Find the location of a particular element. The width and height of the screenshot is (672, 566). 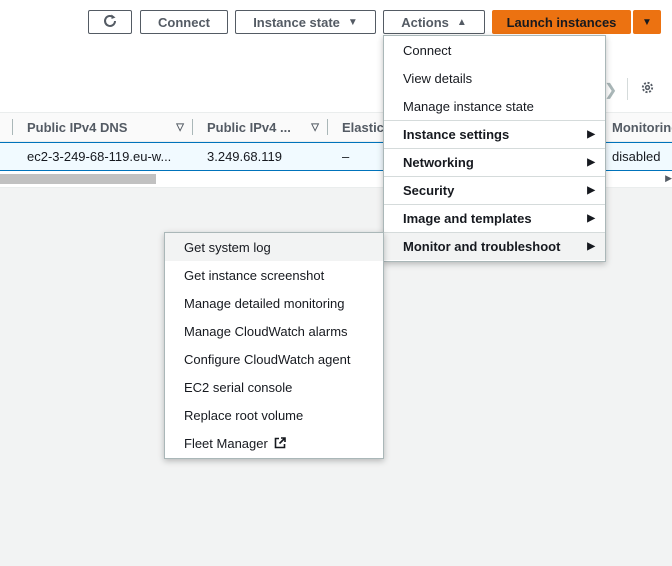

divider is located at coordinates (627, 89).